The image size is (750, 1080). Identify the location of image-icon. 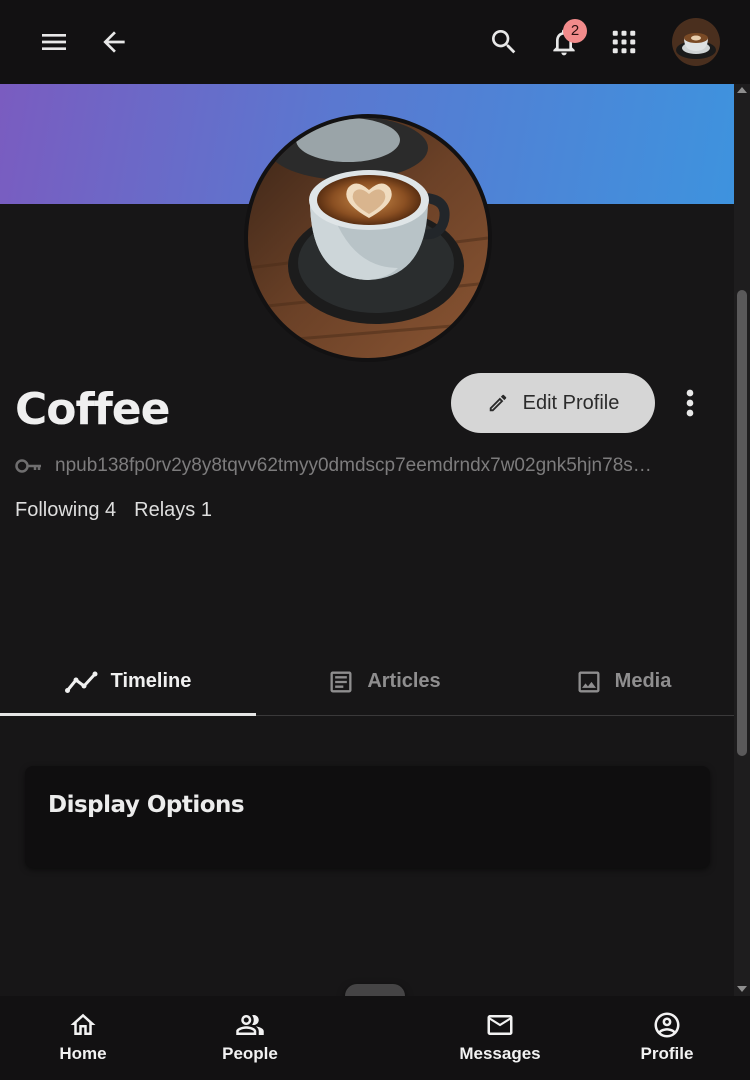
(589, 681).